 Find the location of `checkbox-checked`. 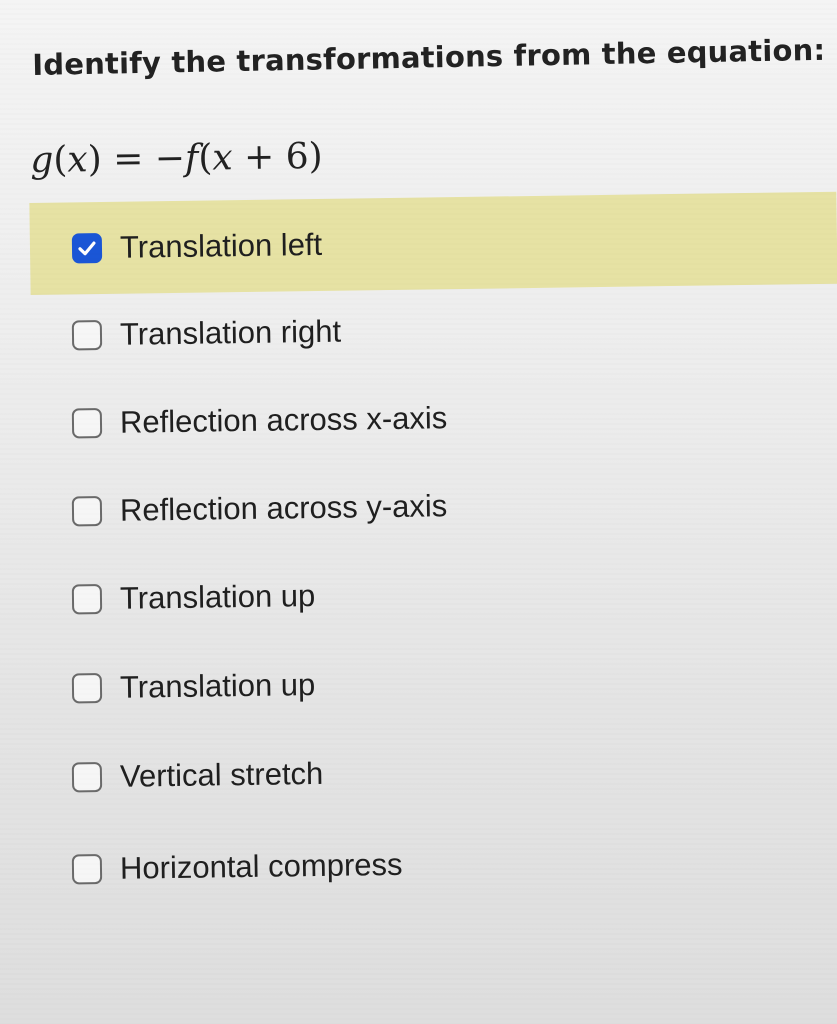

checkbox-checked is located at coordinates (87, 248).